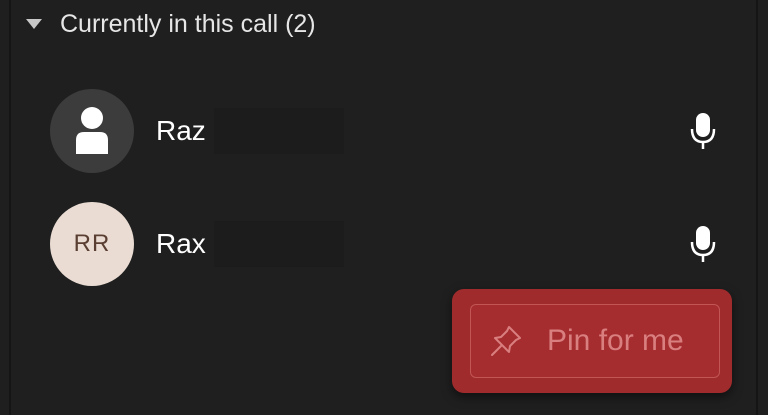 The height and width of the screenshot is (415, 768). I want to click on caret-down-icon, so click(34, 24).